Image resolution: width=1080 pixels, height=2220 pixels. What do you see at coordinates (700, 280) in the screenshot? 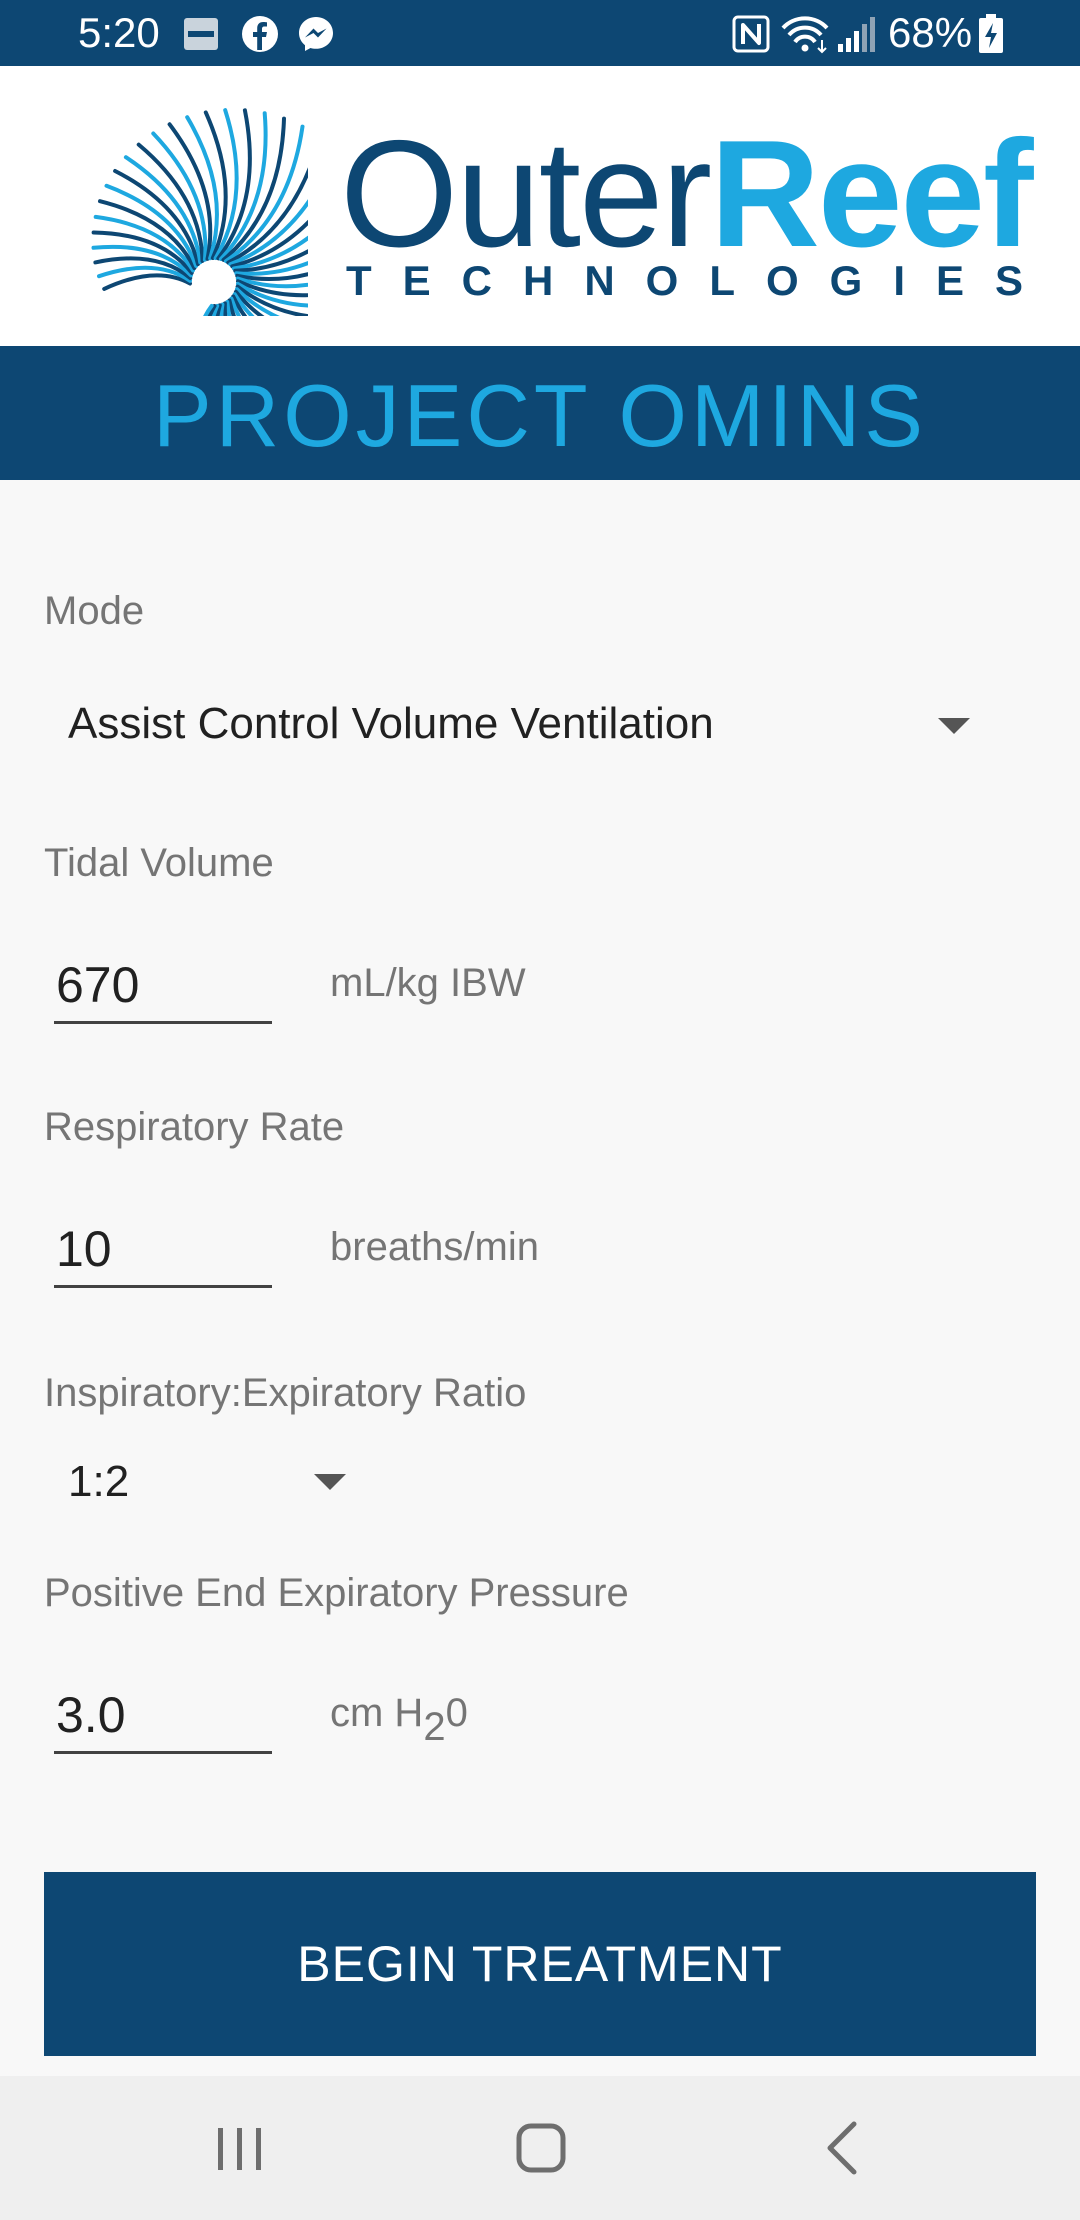
I see `logo-subtitle: TECHNOLOGIES` at bounding box center [700, 280].